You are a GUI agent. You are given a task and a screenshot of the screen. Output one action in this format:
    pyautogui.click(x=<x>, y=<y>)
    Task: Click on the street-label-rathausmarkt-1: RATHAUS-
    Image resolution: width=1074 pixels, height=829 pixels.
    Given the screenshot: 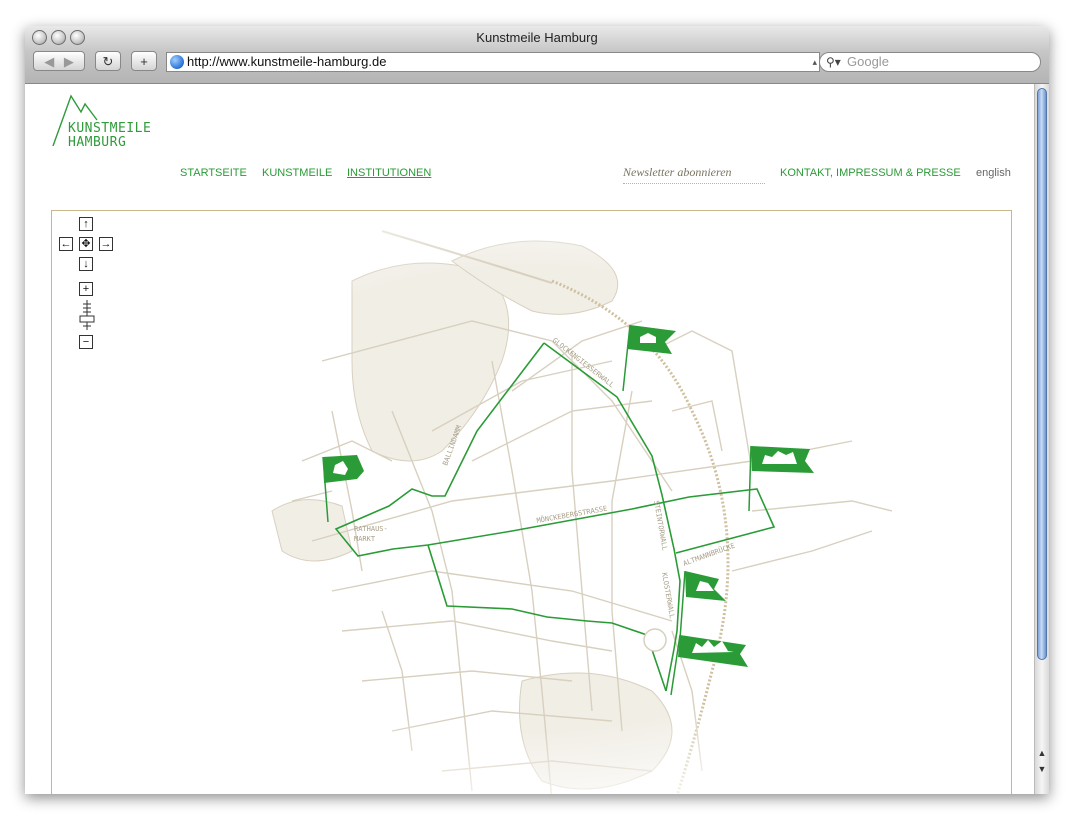 What is the action you would take?
    pyautogui.click(x=371, y=529)
    